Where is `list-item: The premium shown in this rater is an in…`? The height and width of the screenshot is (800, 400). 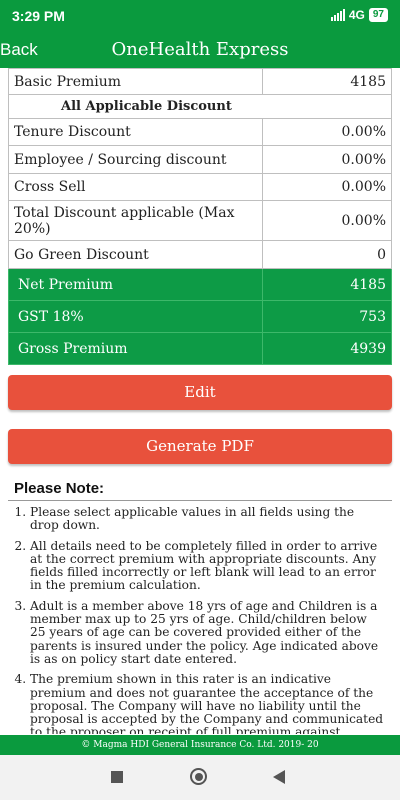
list-item: The premium shown in this rater is an in… is located at coordinates (207, 703).